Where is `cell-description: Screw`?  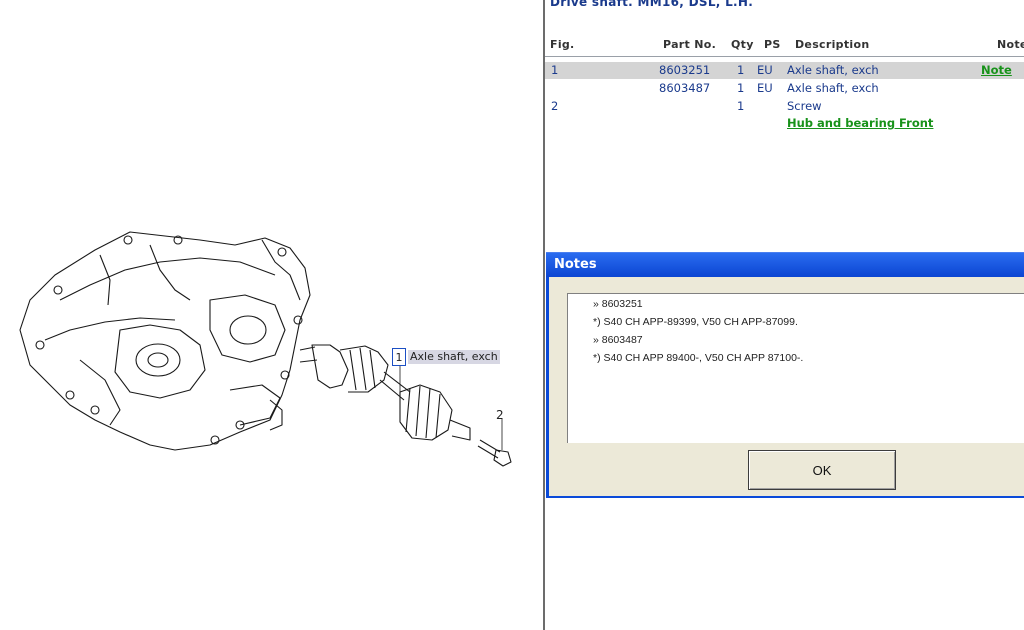 cell-description: Screw is located at coordinates (804, 106).